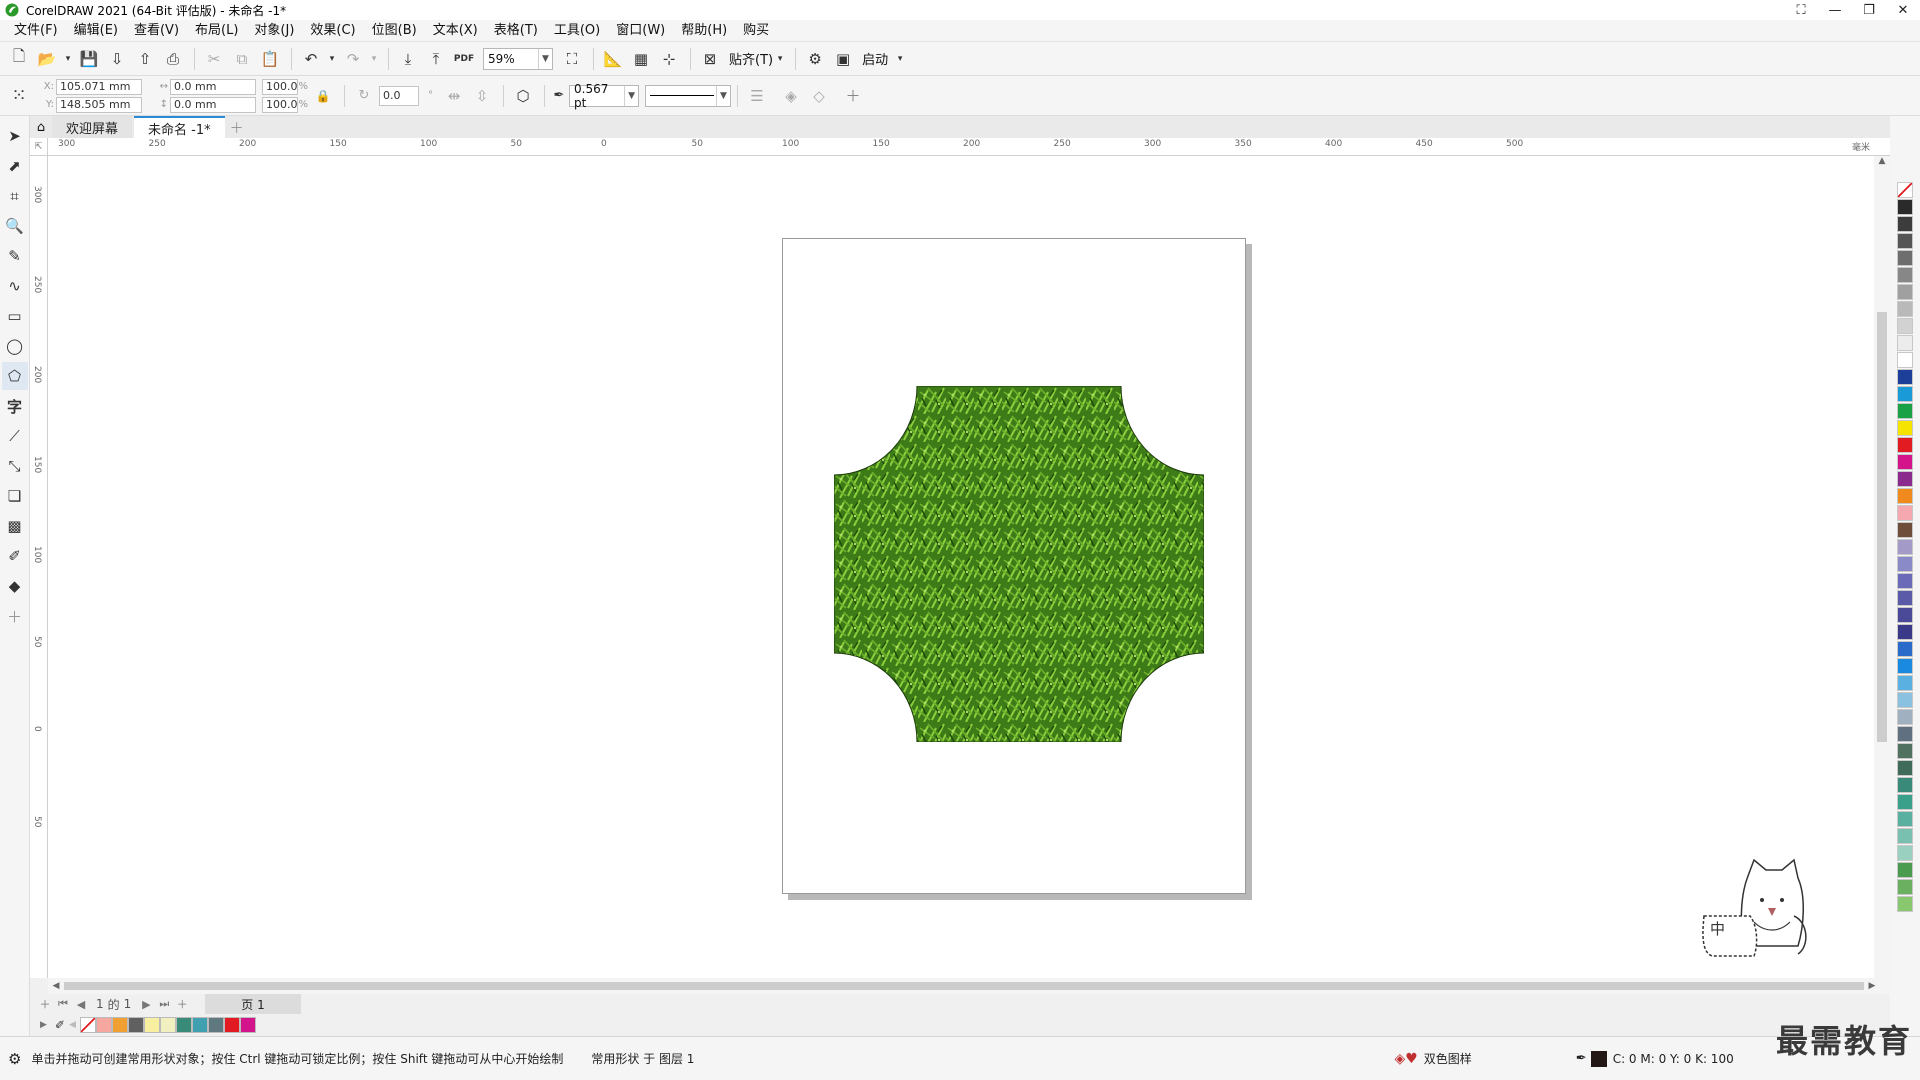 This screenshot has width=1920, height=1080. What do you see at coordinates (15, 286) in the screenshot?
I see `artistic-media-icon: ∿` at bounding box center [15, 286].